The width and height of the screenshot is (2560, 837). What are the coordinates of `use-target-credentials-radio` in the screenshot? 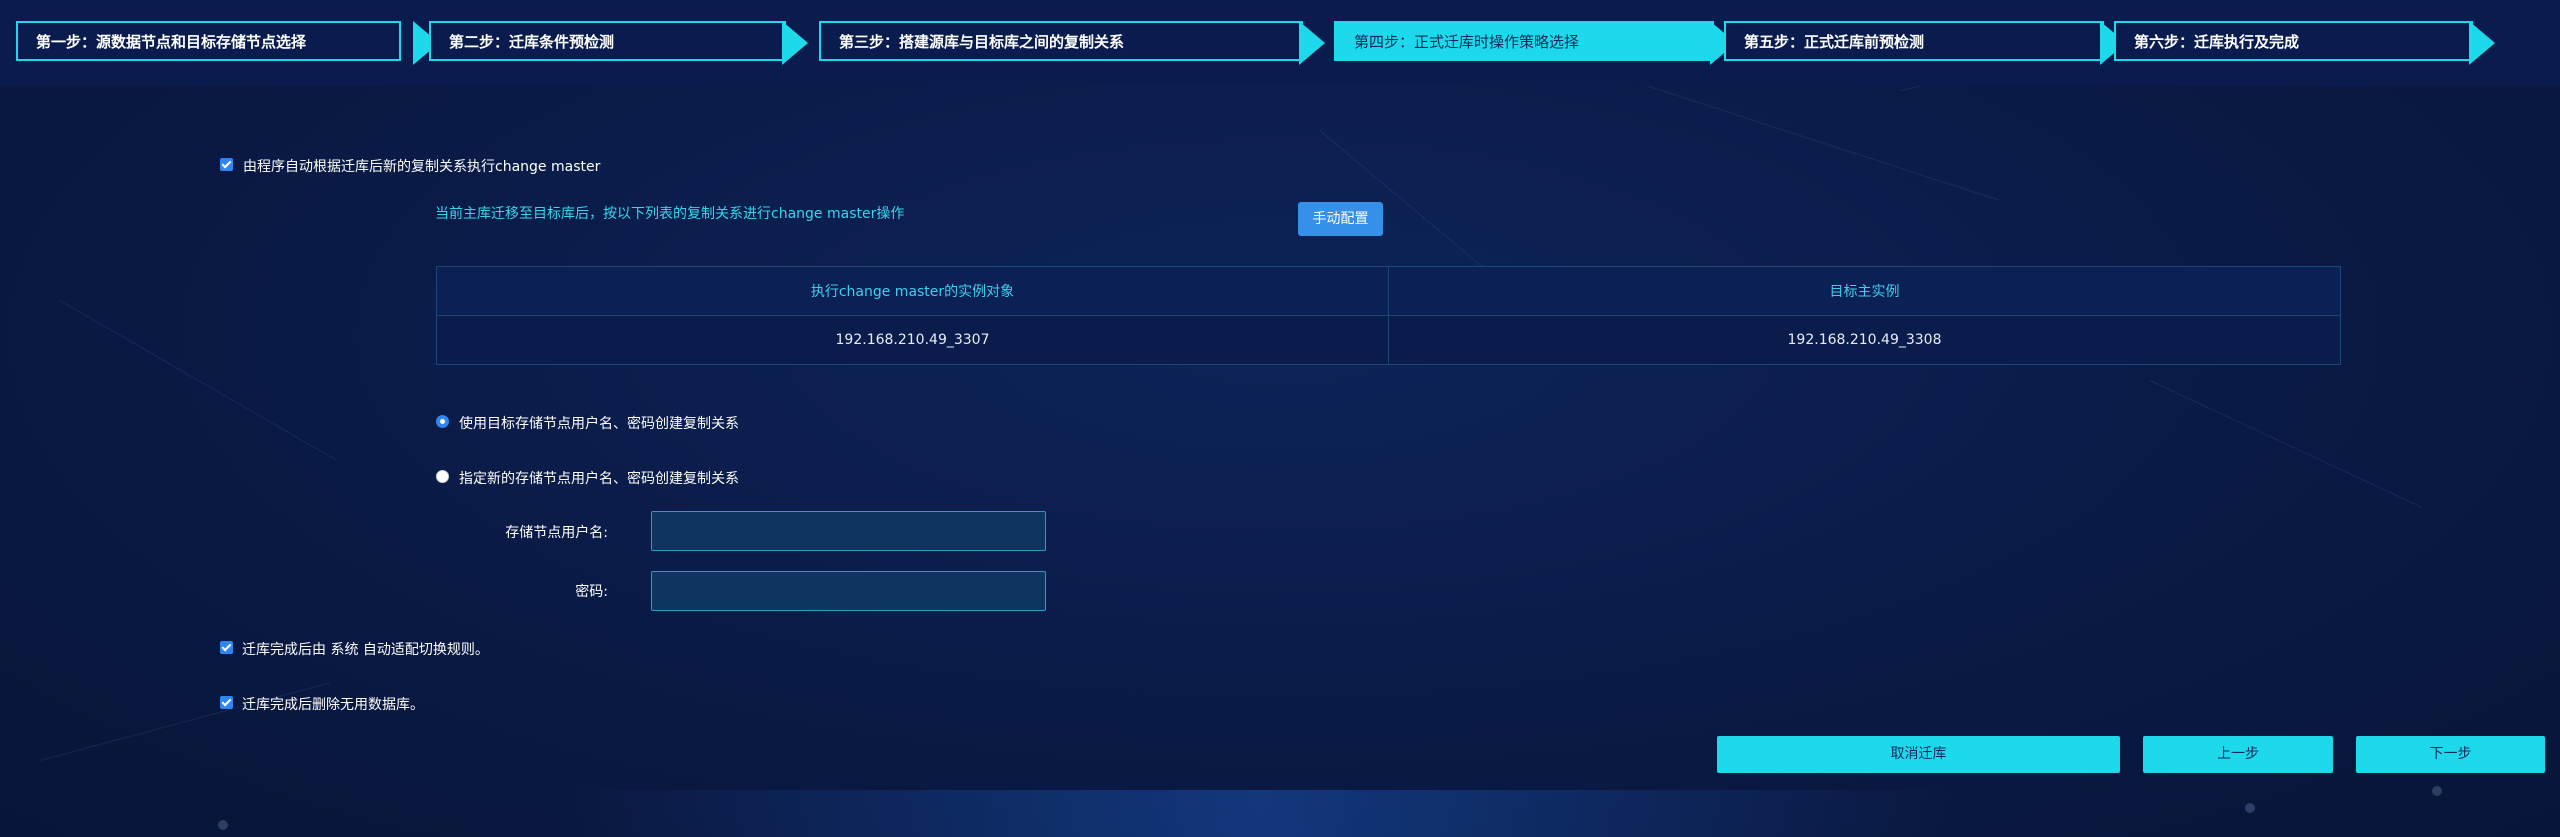 It's located at (442, 421).